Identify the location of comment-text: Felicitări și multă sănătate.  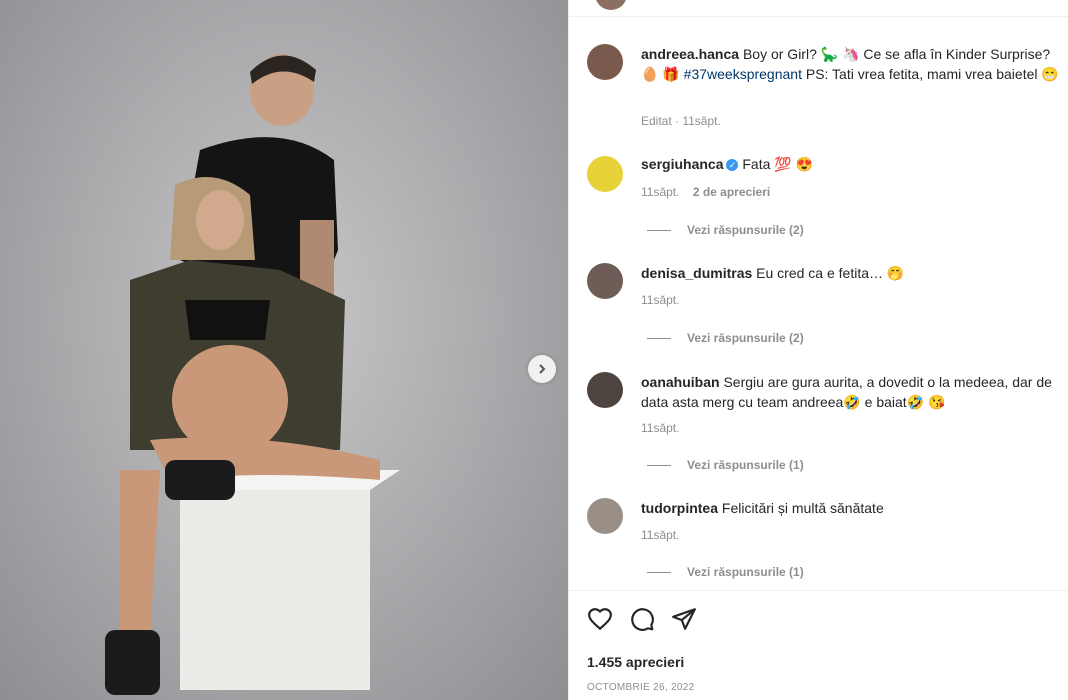
(802, 508).